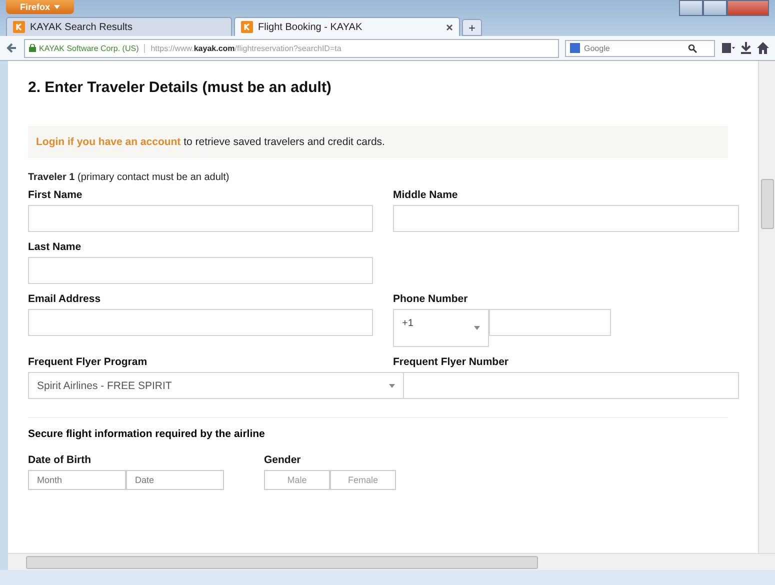 This screenshot has height=585, width=775. What do you see at coordinates (763, 48) in the screenshot?
I see `home-icon` at bounding box center [763, 48].